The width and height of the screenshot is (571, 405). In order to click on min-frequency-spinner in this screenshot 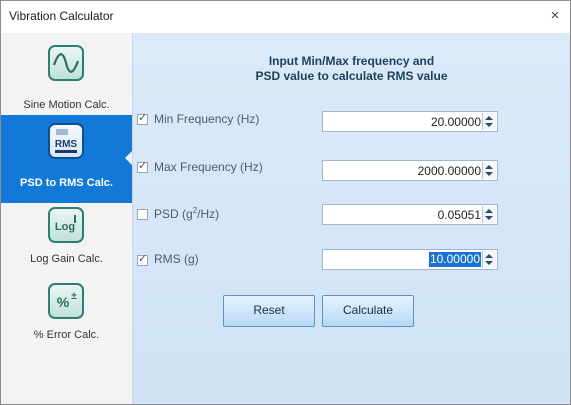, I will do `click(489, 121)`.